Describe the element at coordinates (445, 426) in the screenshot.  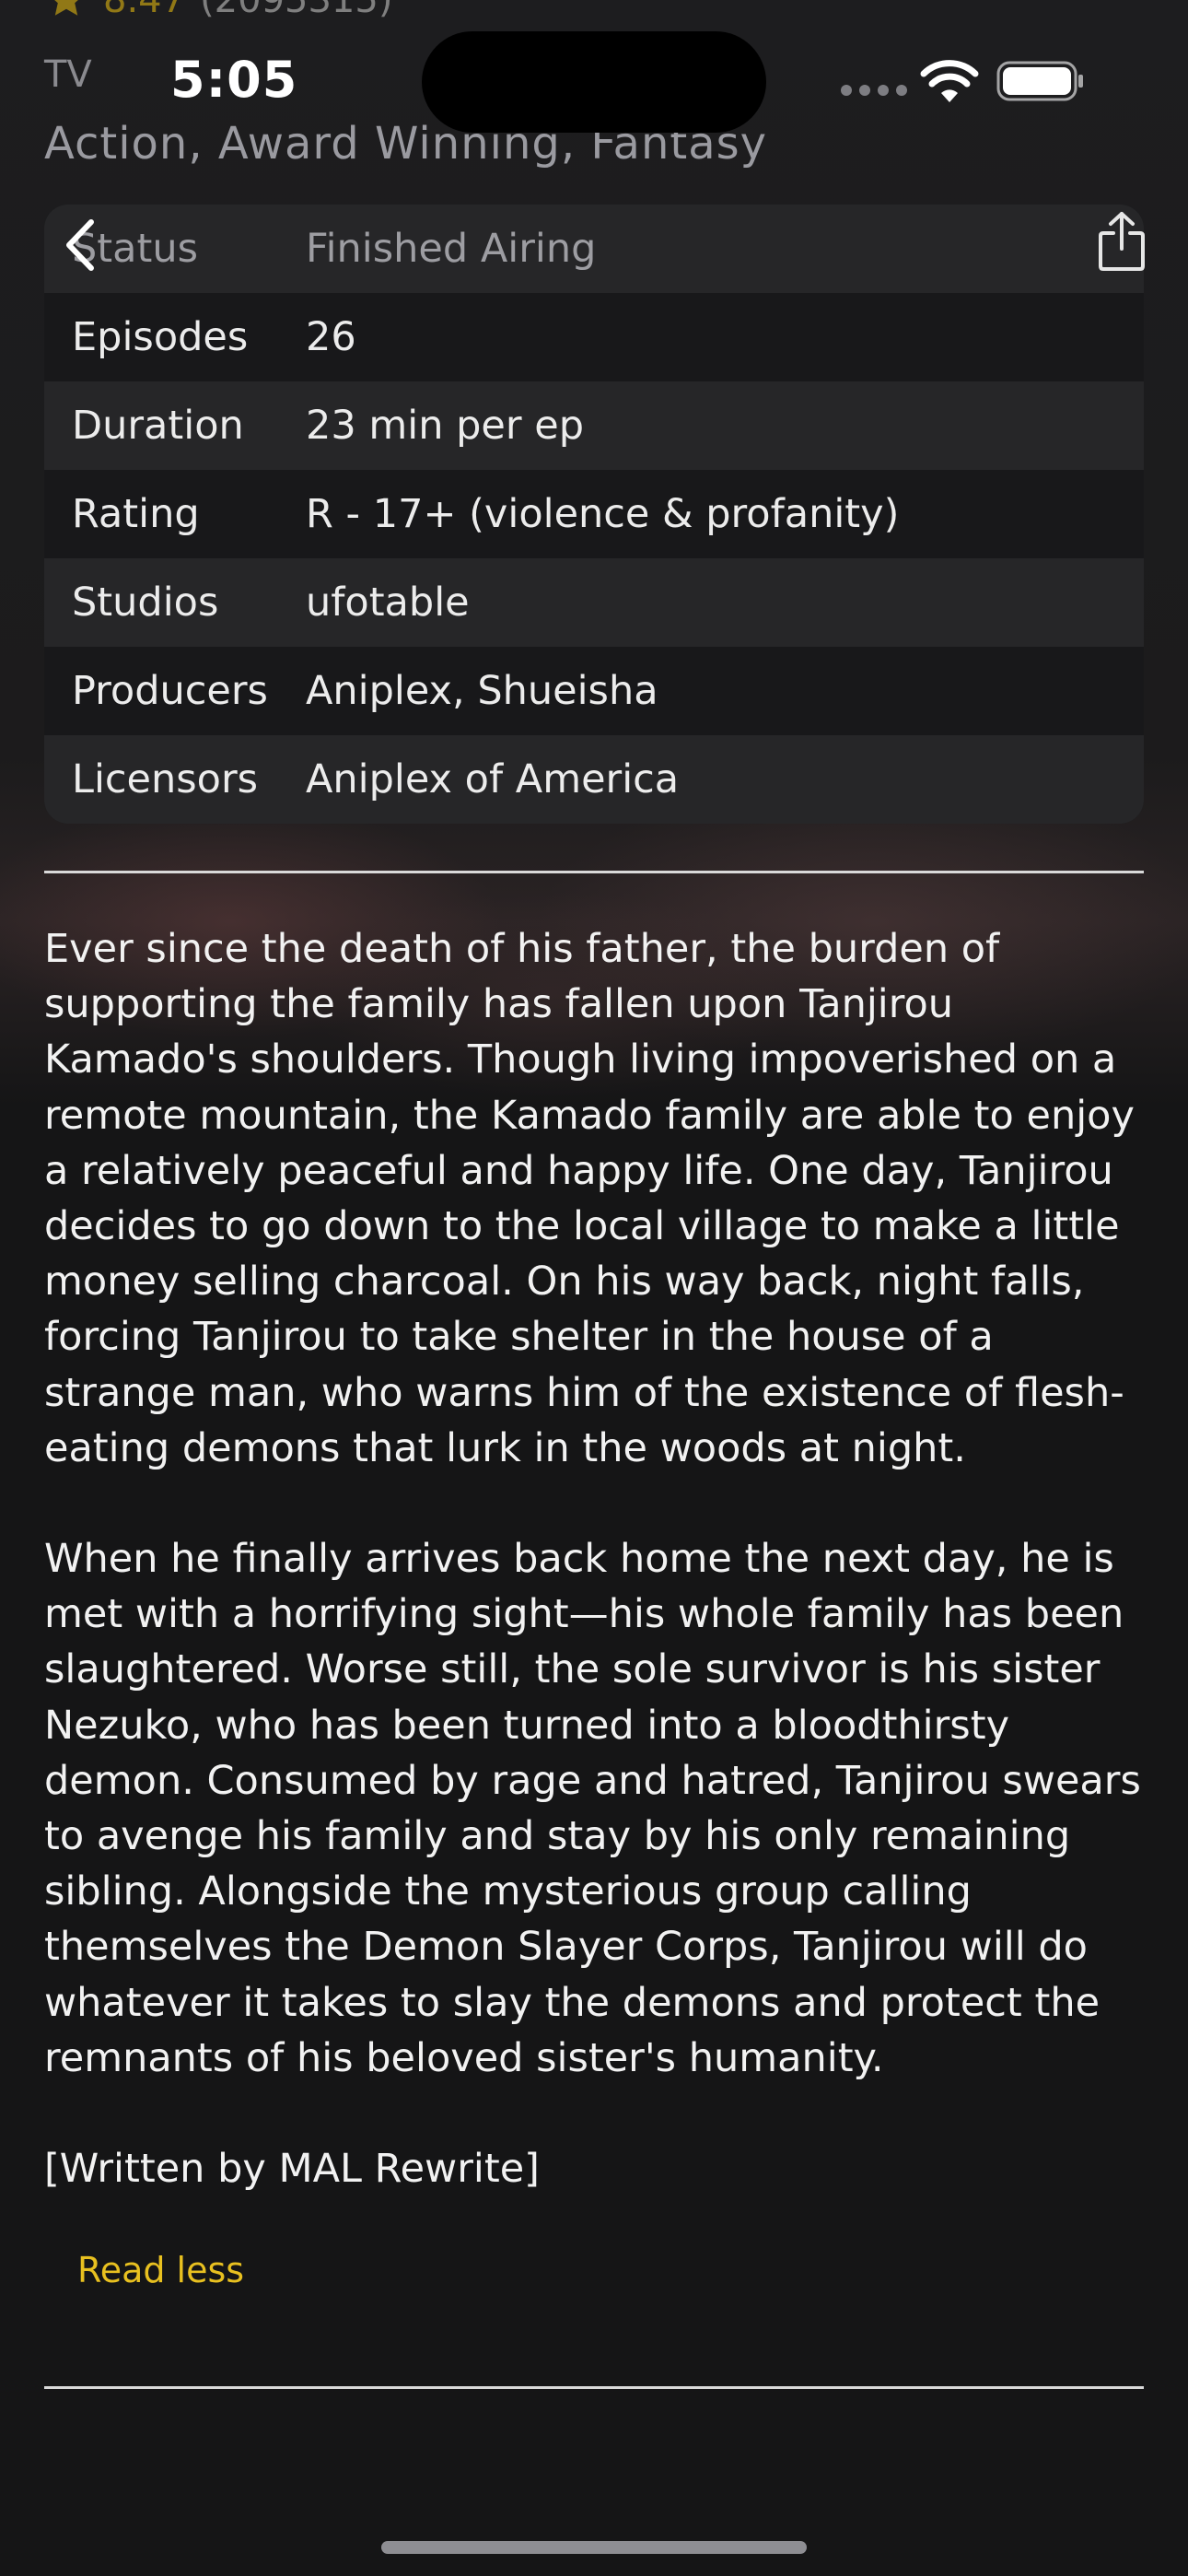
I see `info-value: 23 min per ep` at that location.